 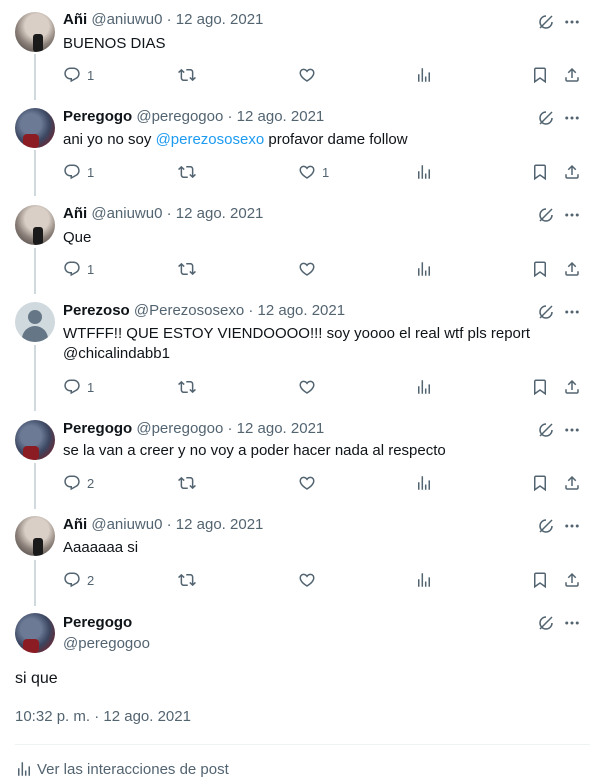 What do you see at coordinates (307, 269) in the screenshot?
I see `like-icon` at bounding box center [307, 269].